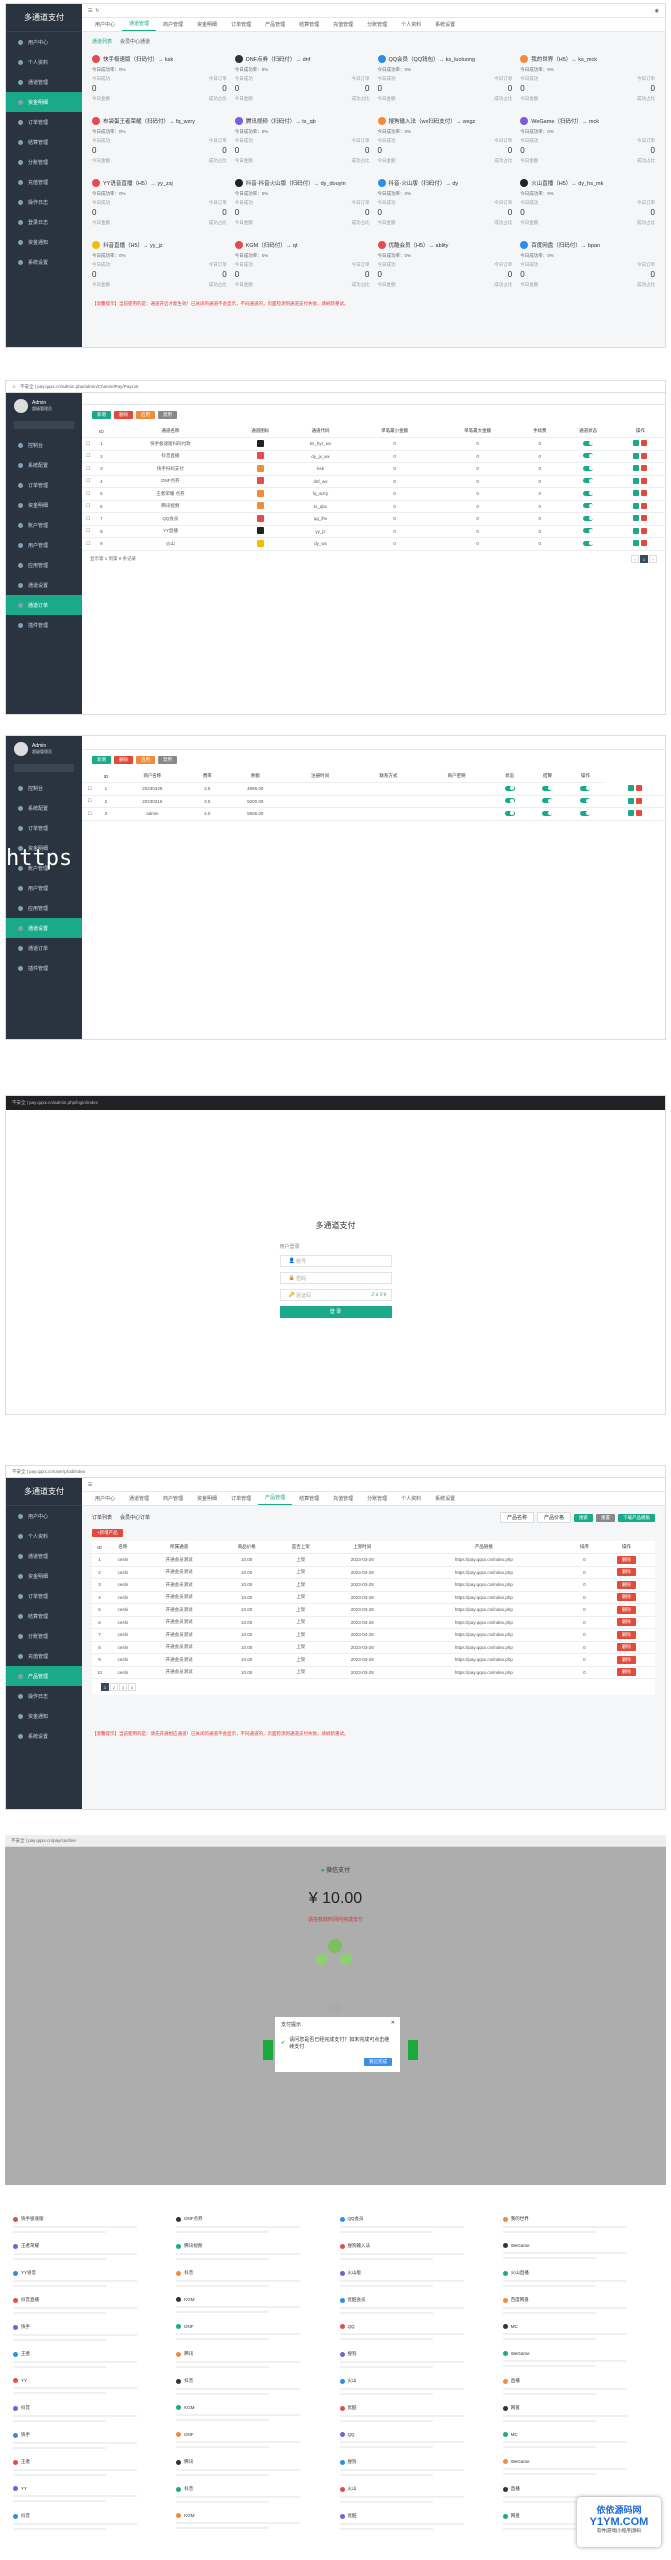 This screenshot has height=2560, width=671. I want to click on refresh-icon: ↻, so click(97, 11).